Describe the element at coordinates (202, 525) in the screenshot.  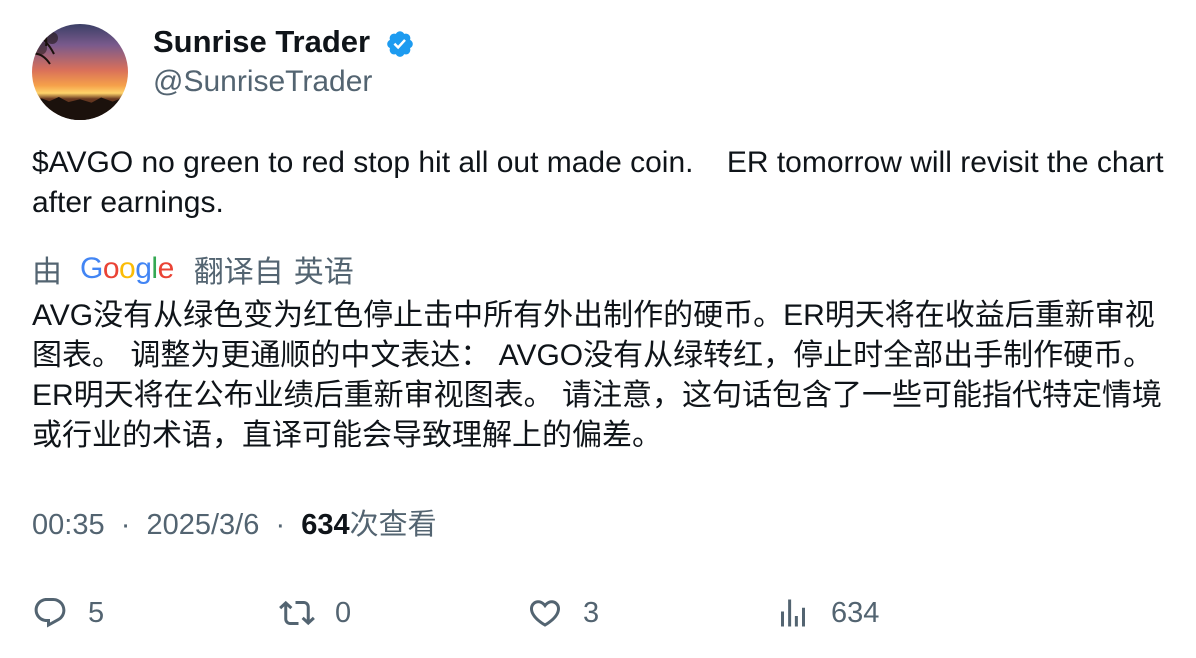
I see `tweet-date: 2025/3/6` at that location.